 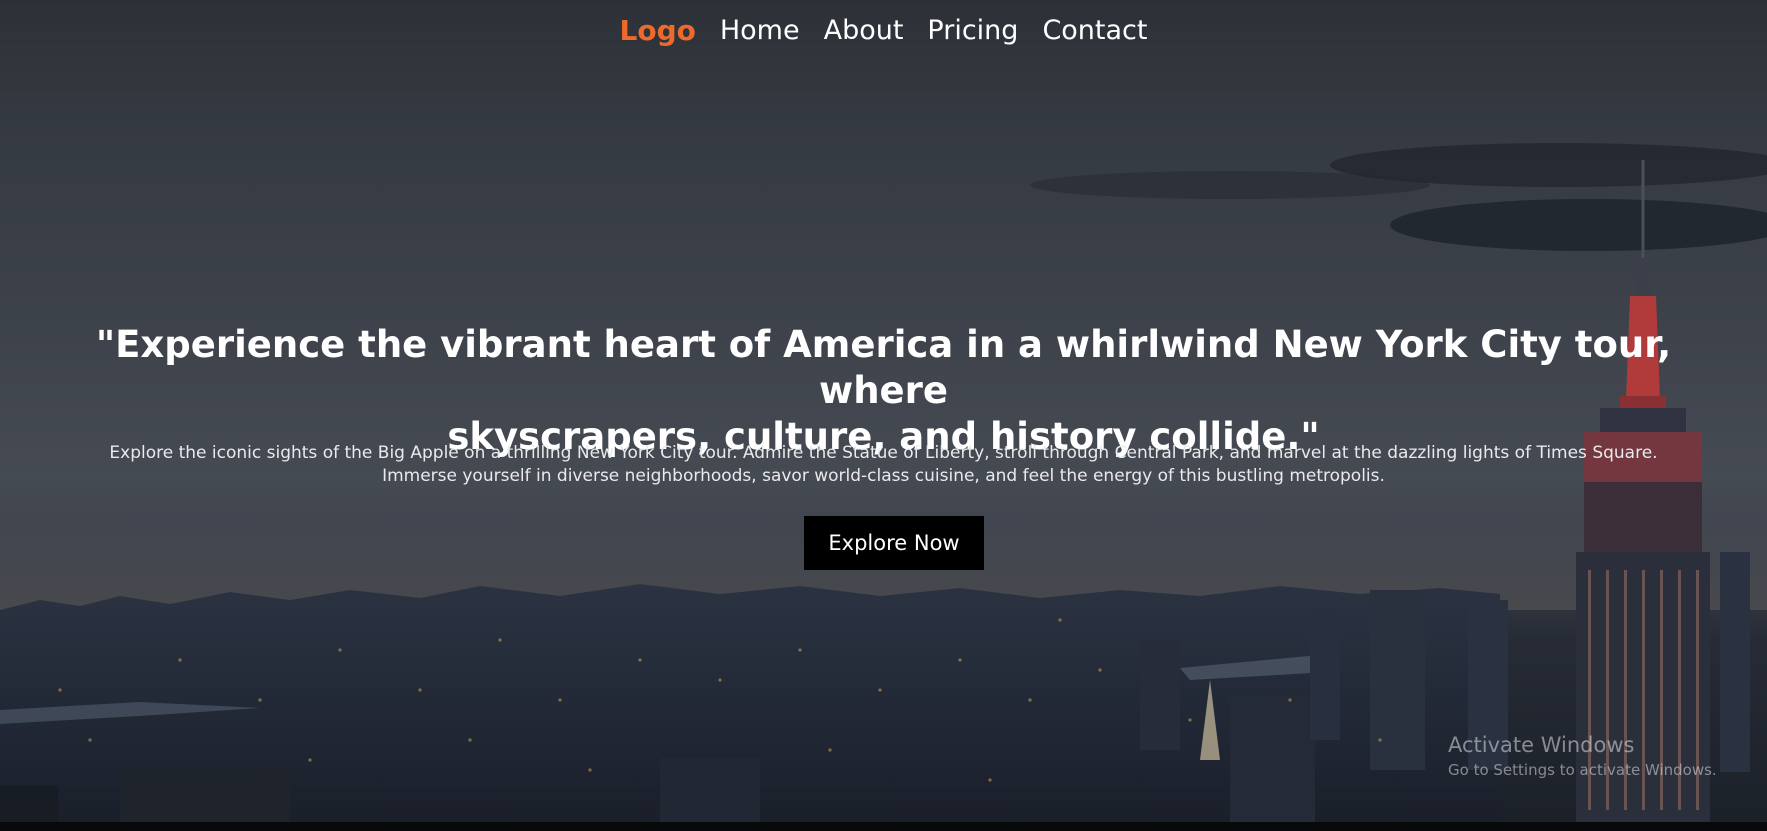 What do you see at coordinates (760, 30) in the screenshot?
I see `nav-link-home: Home` at bounding box center [760, 30].